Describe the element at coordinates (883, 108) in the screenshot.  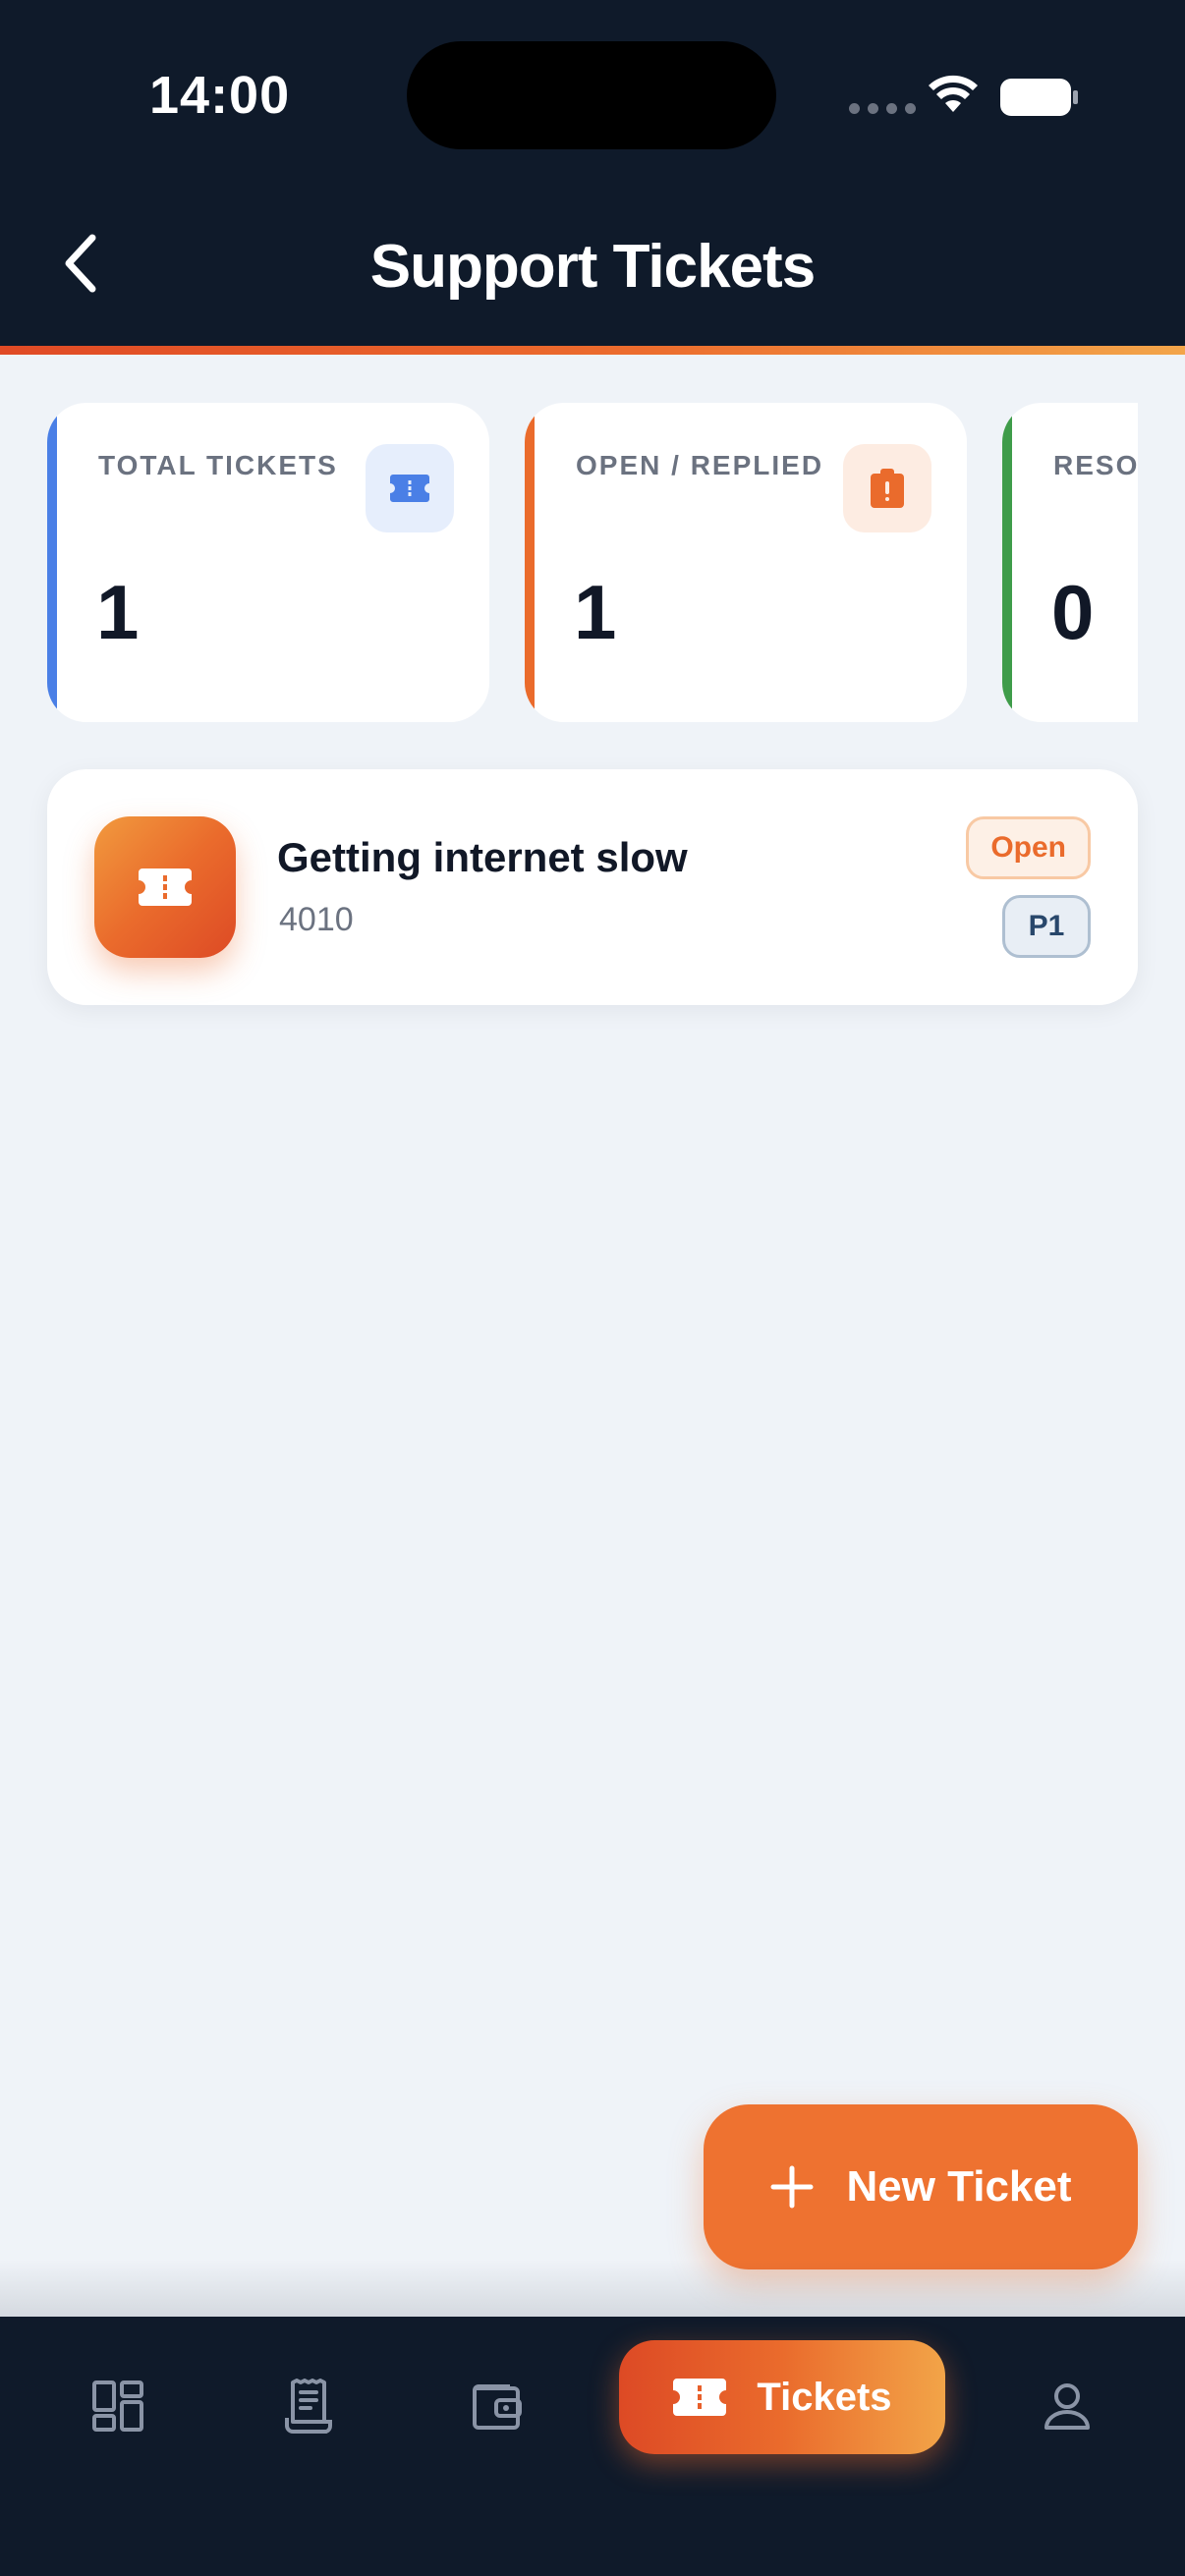
I see `signal-icon` at that location.